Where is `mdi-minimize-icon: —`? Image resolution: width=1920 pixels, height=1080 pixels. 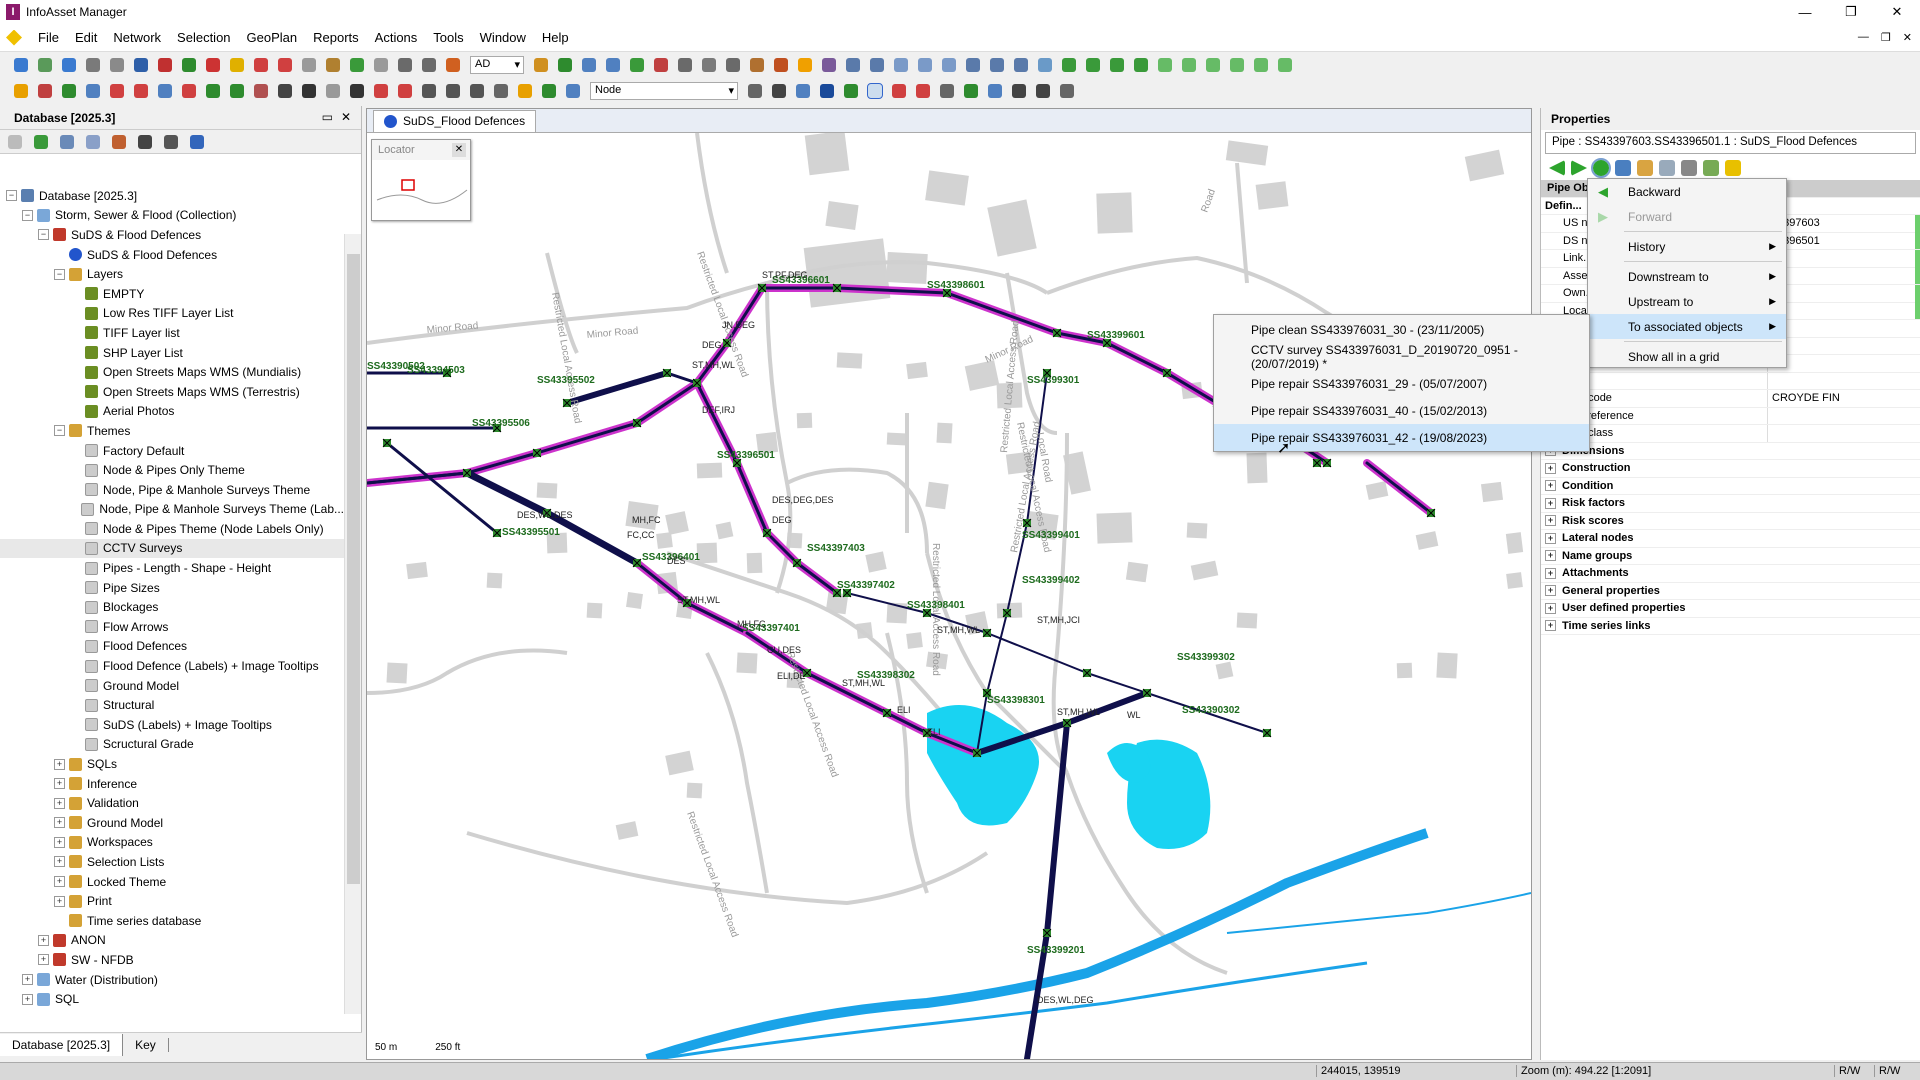
mdi-minimize-icon: — is located at coordinates (1863, 37).